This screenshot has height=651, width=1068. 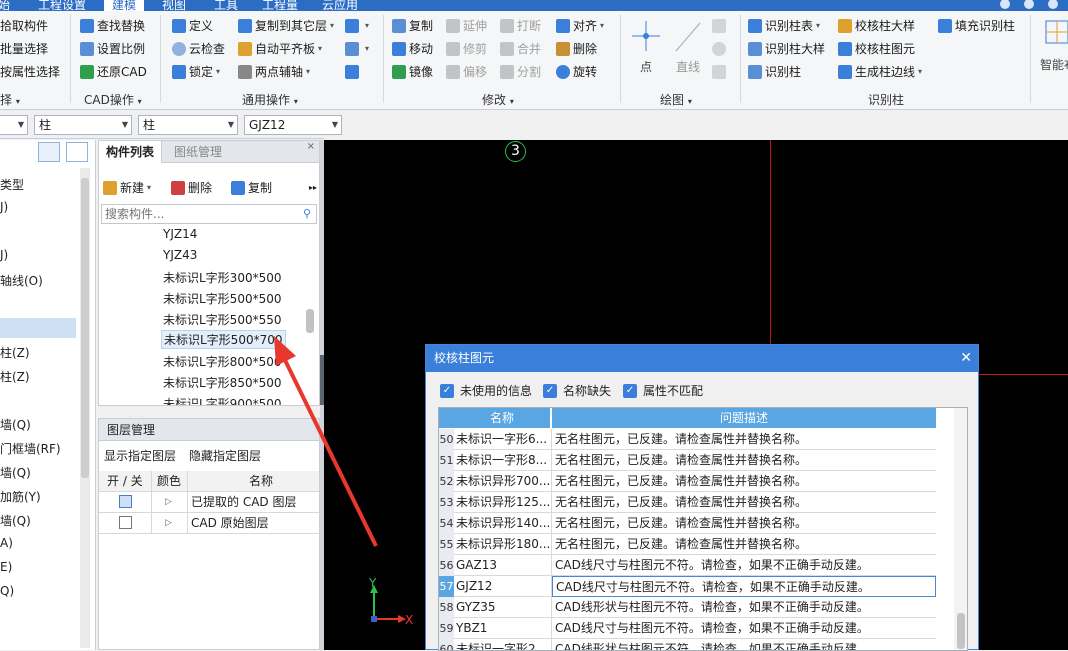 I want to click on tree-scrollbar, so click(x=85, y=408).